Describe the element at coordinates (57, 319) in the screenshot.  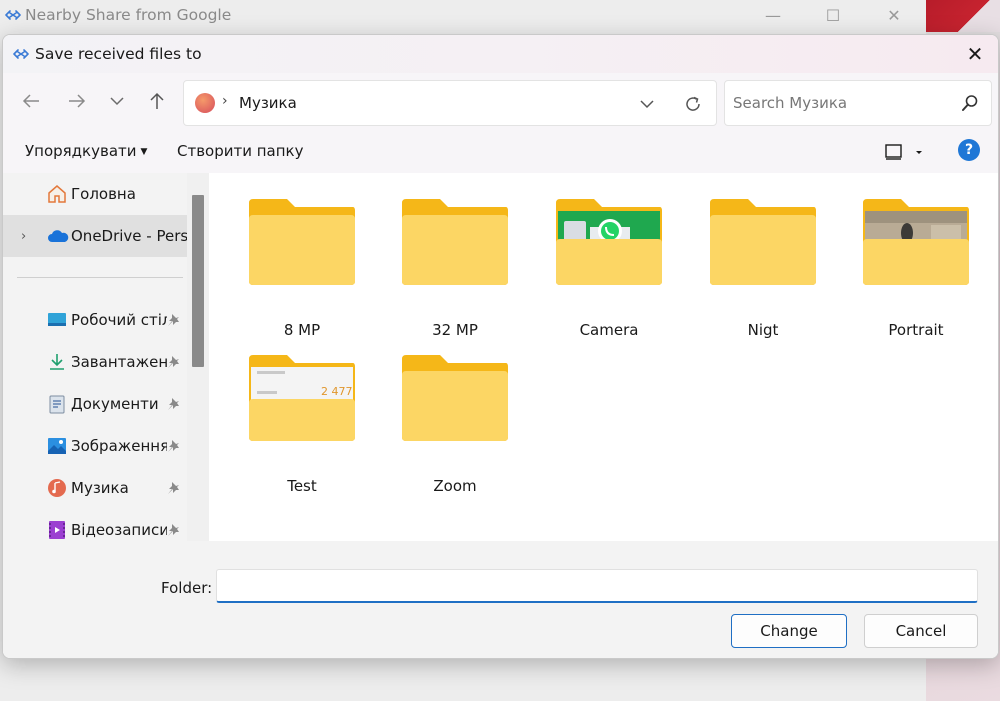
I see `desktop-icon` at that location.